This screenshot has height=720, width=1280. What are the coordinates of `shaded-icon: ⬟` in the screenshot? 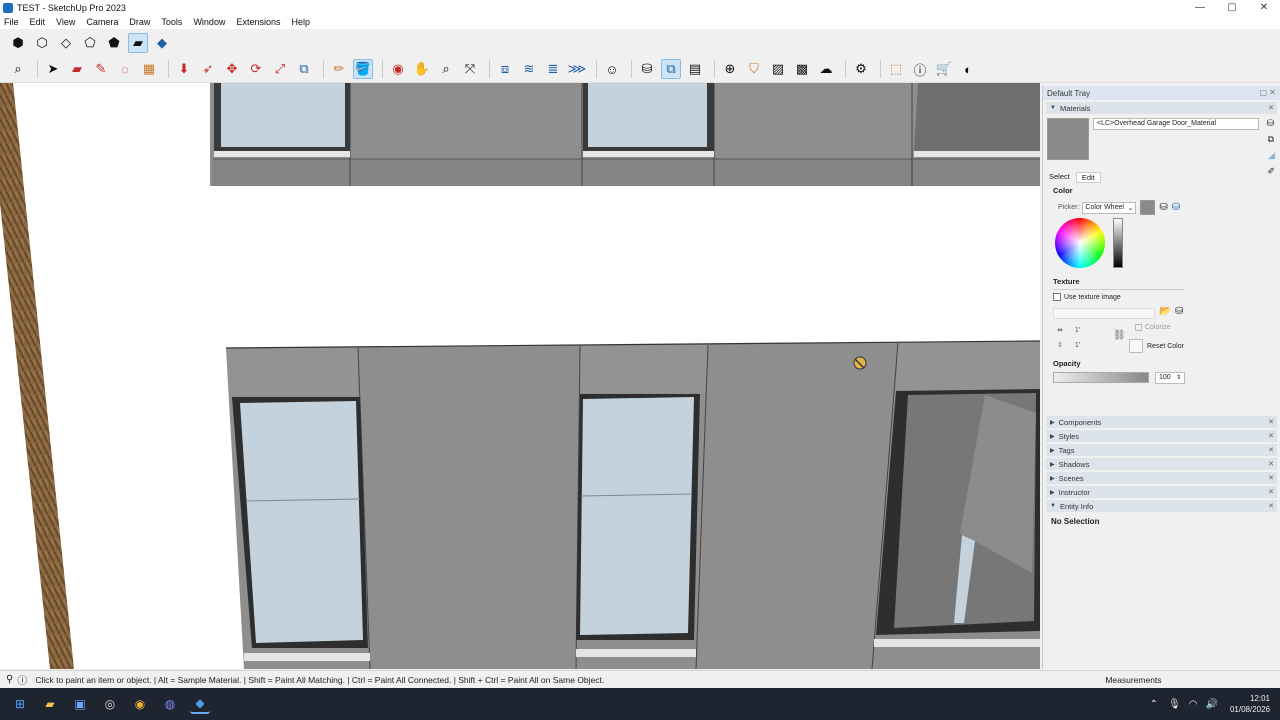 It's located at (114, 43).